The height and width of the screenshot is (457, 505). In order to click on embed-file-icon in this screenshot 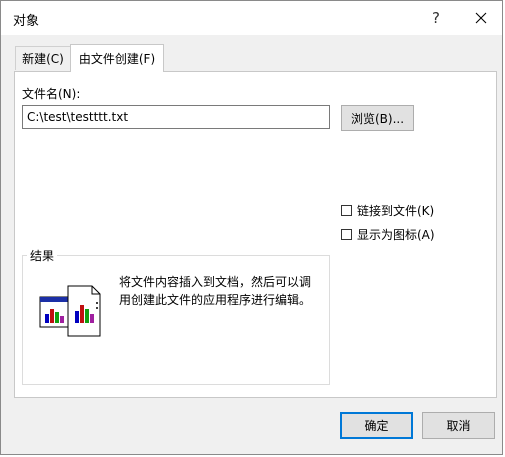, I will do `click(70, 311)`.